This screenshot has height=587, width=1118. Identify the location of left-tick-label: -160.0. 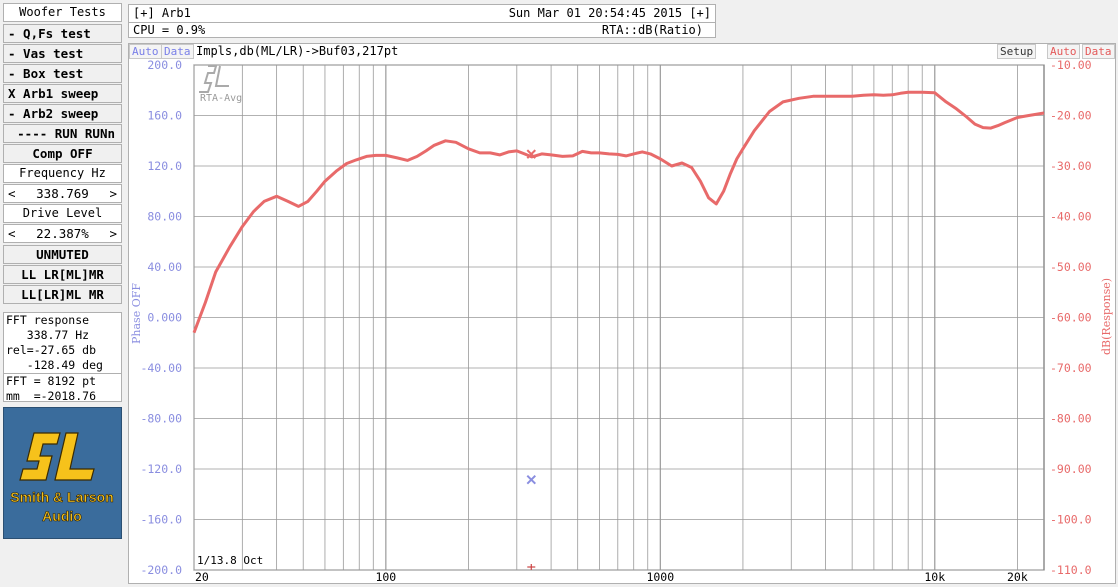
(161, 520).